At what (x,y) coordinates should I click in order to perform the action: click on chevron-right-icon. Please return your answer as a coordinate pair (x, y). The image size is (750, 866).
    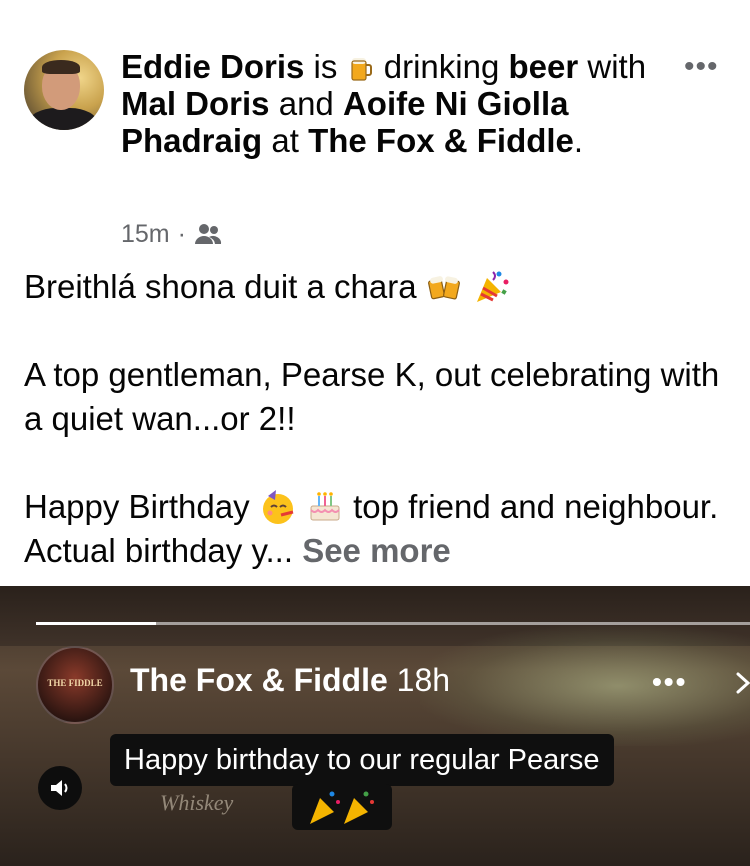
    Looking at the image, I should click on (741, 683).